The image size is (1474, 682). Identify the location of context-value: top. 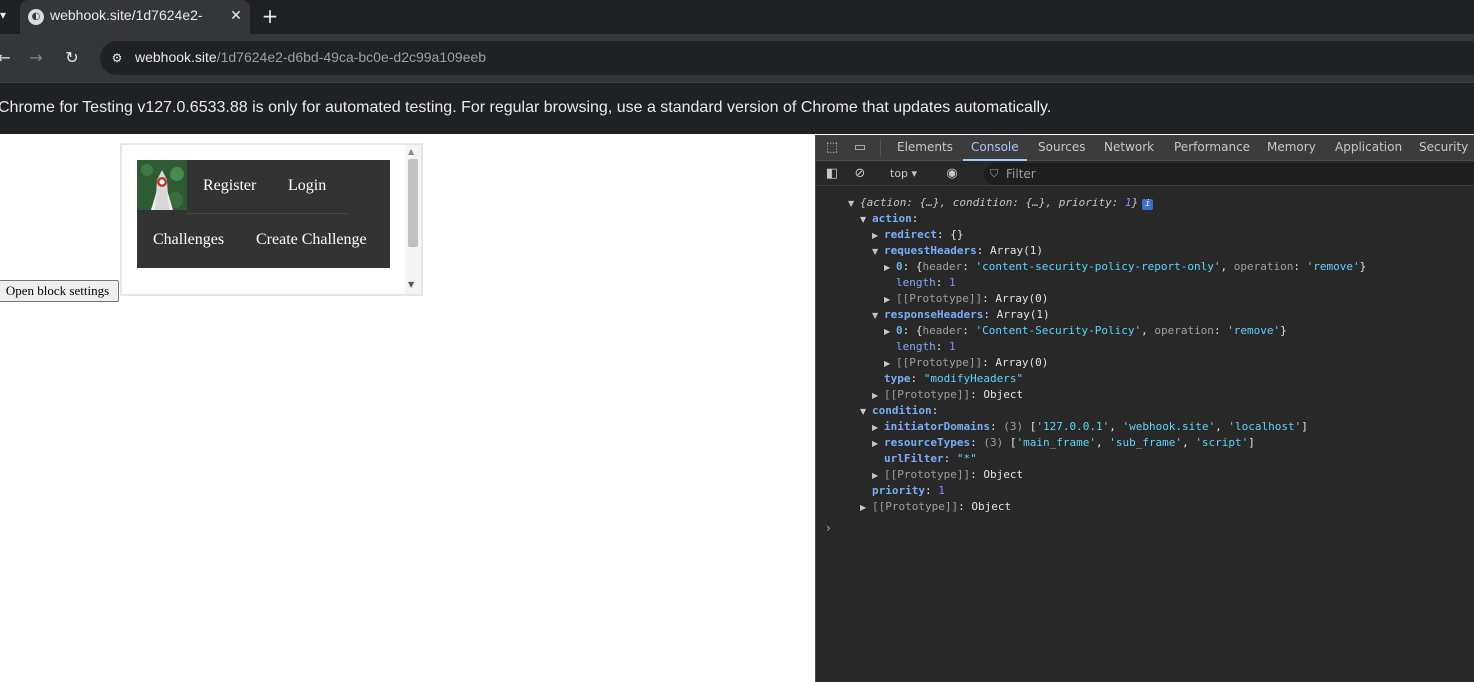
(899, 173).